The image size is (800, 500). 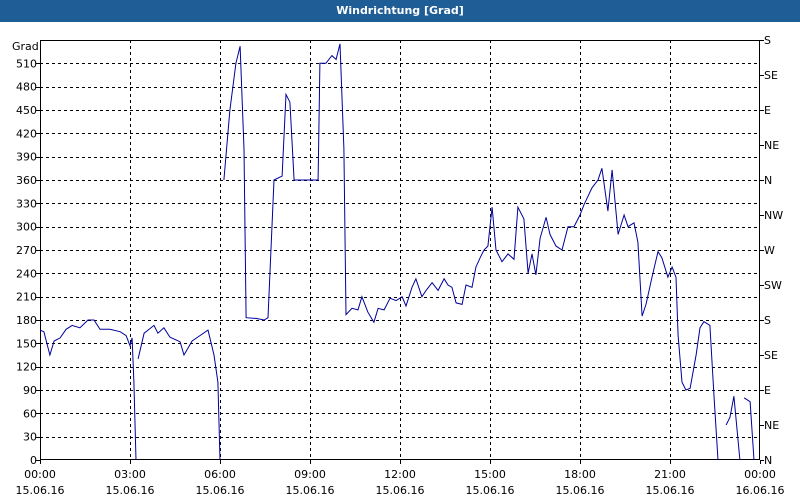 What do you see at coordinates (26, 110) in the screenshot?
I see `y-tick-label: 450` at bounding box center [26, 110].